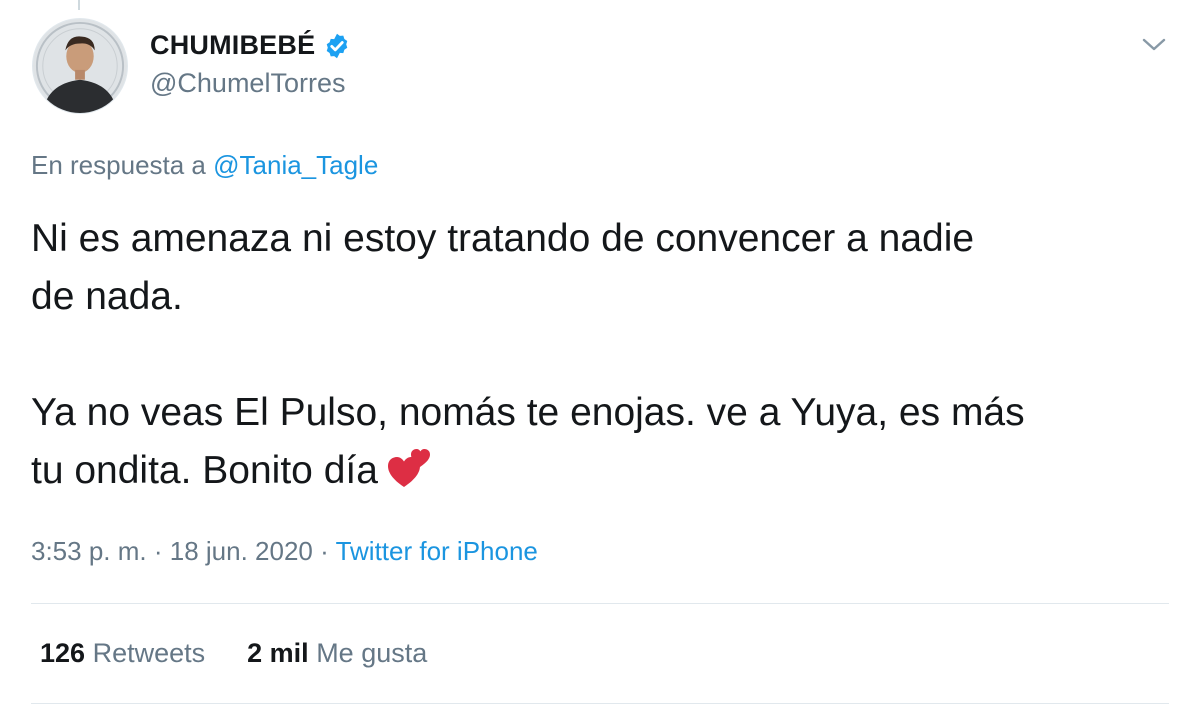 This screenshot has width=1200, height=707. I want to click on tweet-stats: 126 Retweets 2 mil Me gusta, so click(233, 653).